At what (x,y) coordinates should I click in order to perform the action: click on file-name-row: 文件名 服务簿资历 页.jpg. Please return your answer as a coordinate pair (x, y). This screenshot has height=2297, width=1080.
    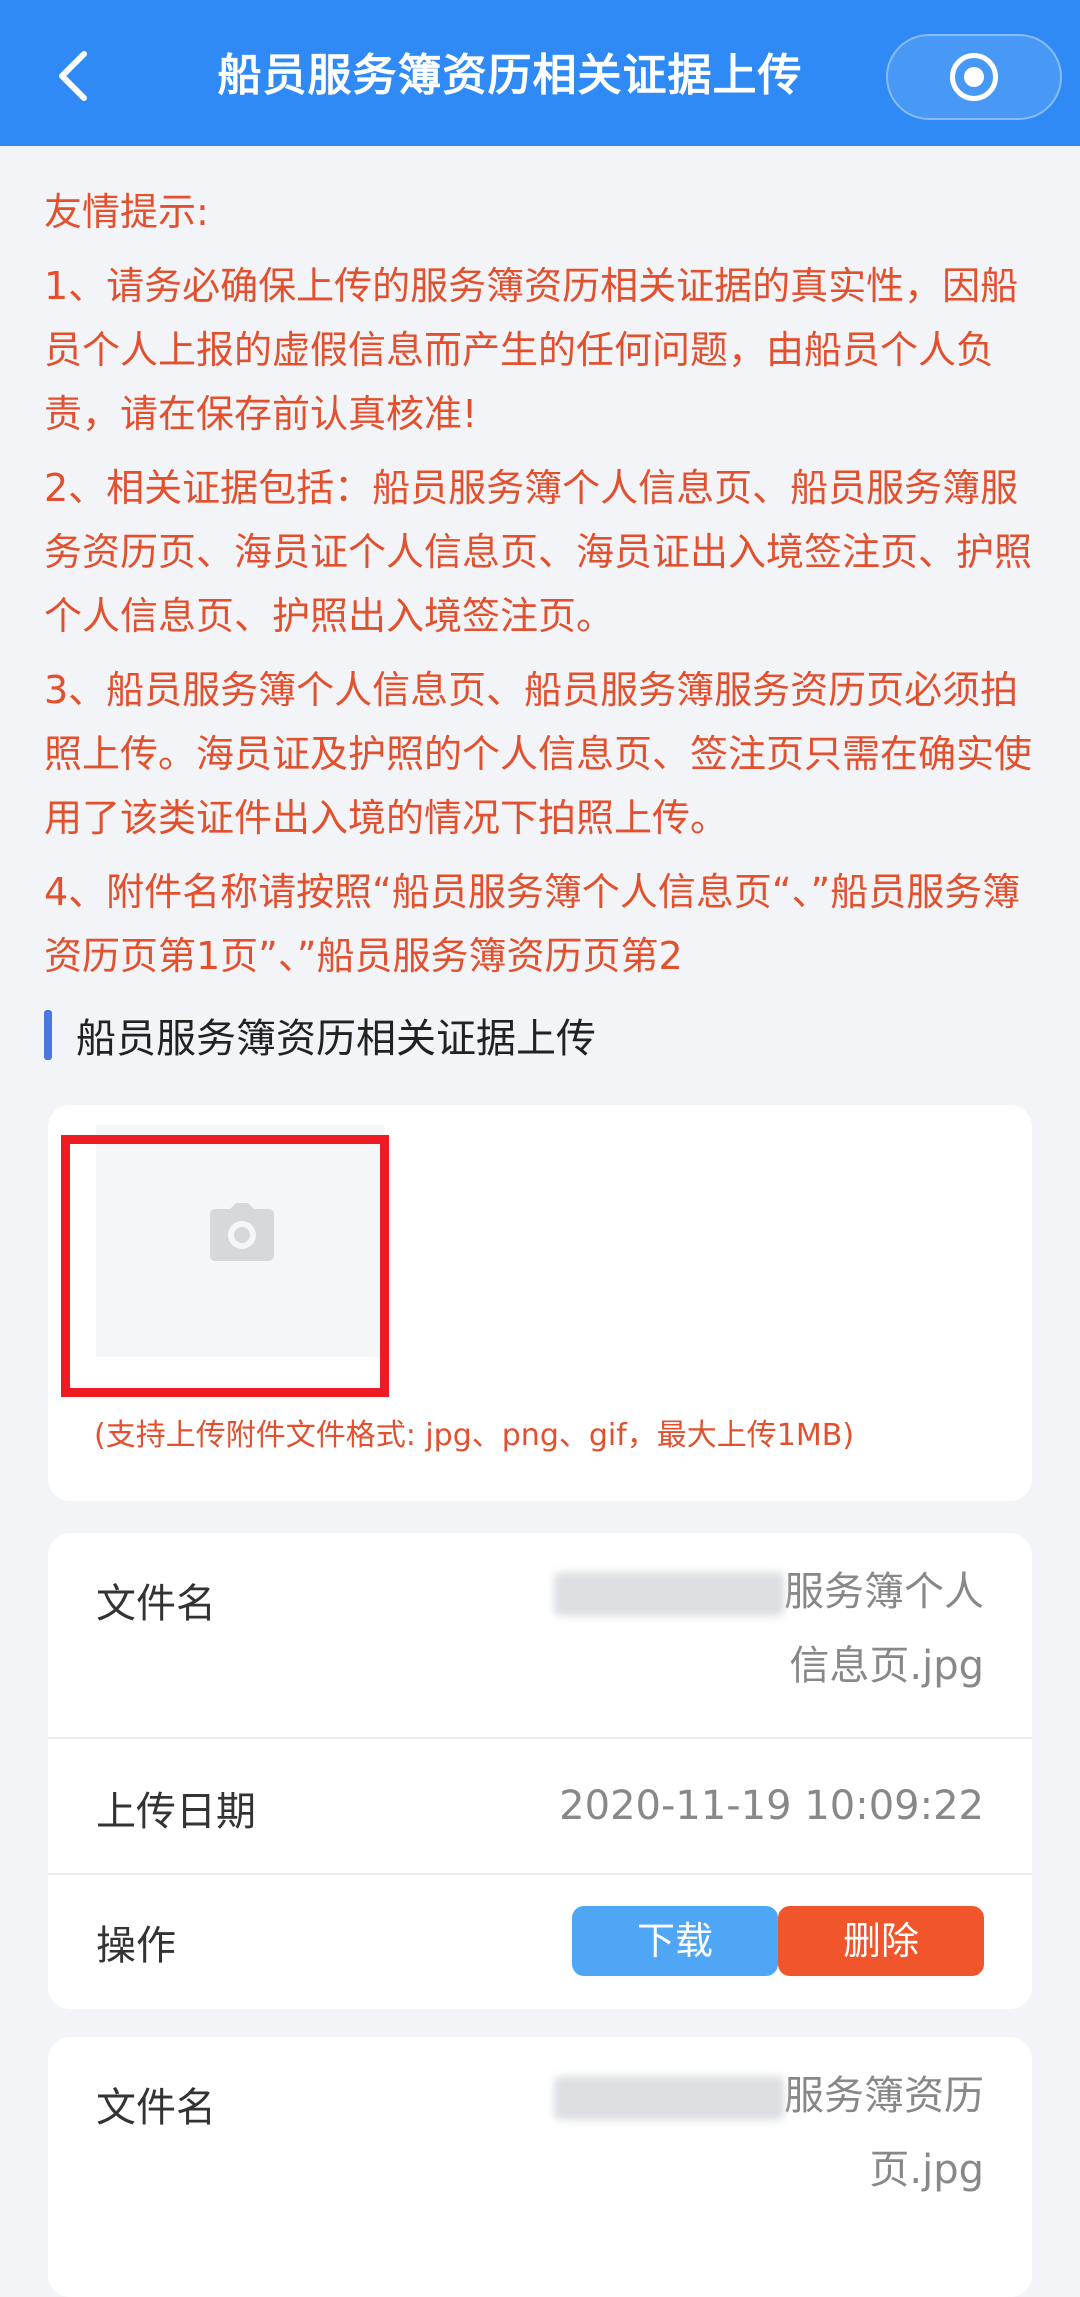
    Looking at the image, I should click on (540, 2139).